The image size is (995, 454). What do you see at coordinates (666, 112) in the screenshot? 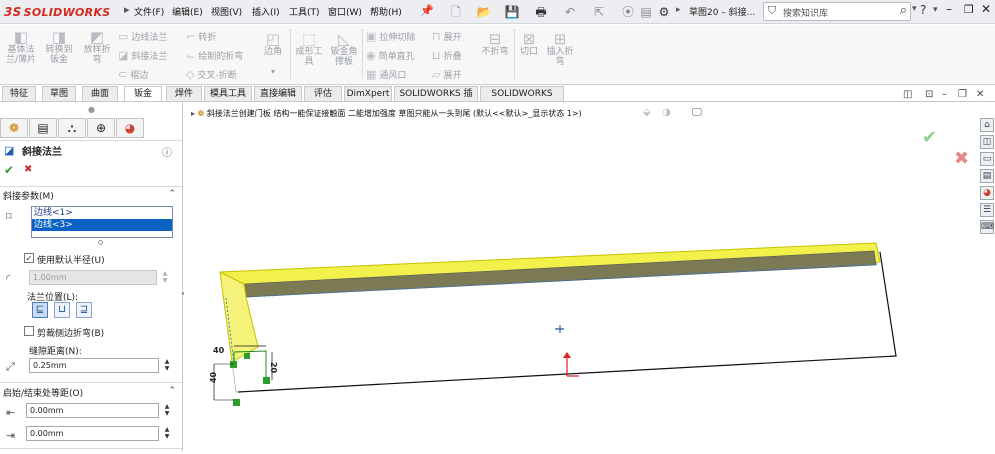
I see `display-style-icon: ◑` at bounding box center [666, 112].